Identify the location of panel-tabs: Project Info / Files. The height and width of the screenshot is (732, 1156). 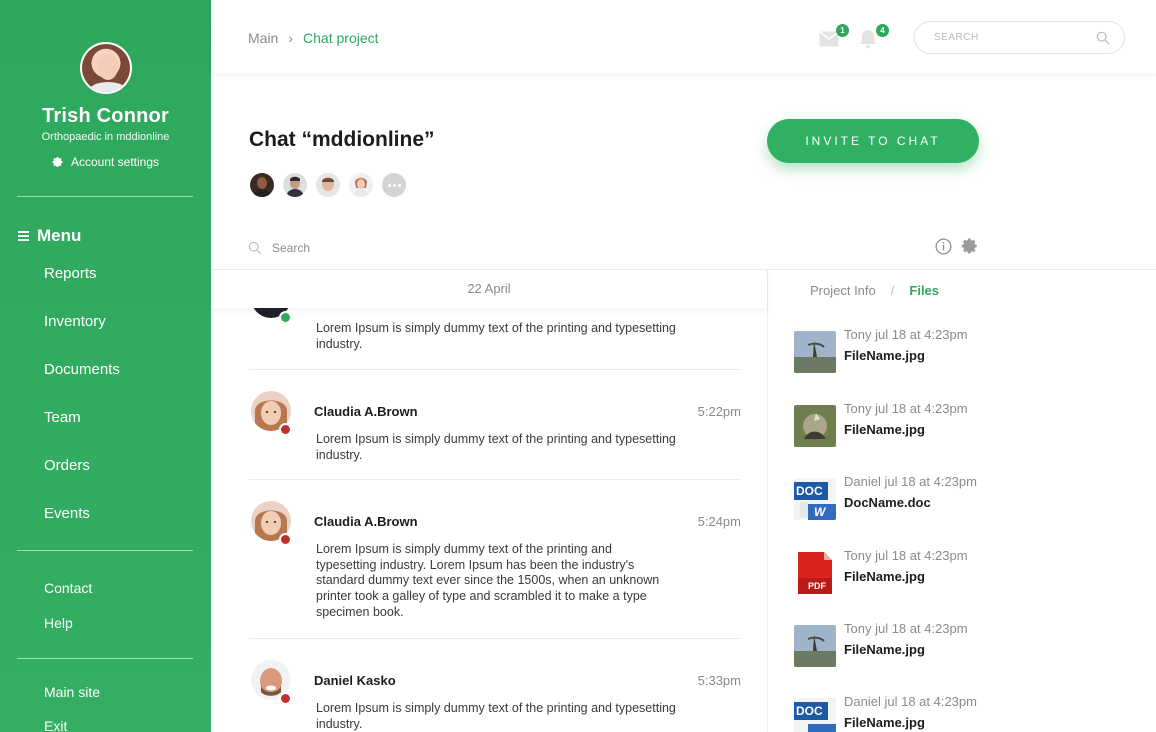
(874, 290).